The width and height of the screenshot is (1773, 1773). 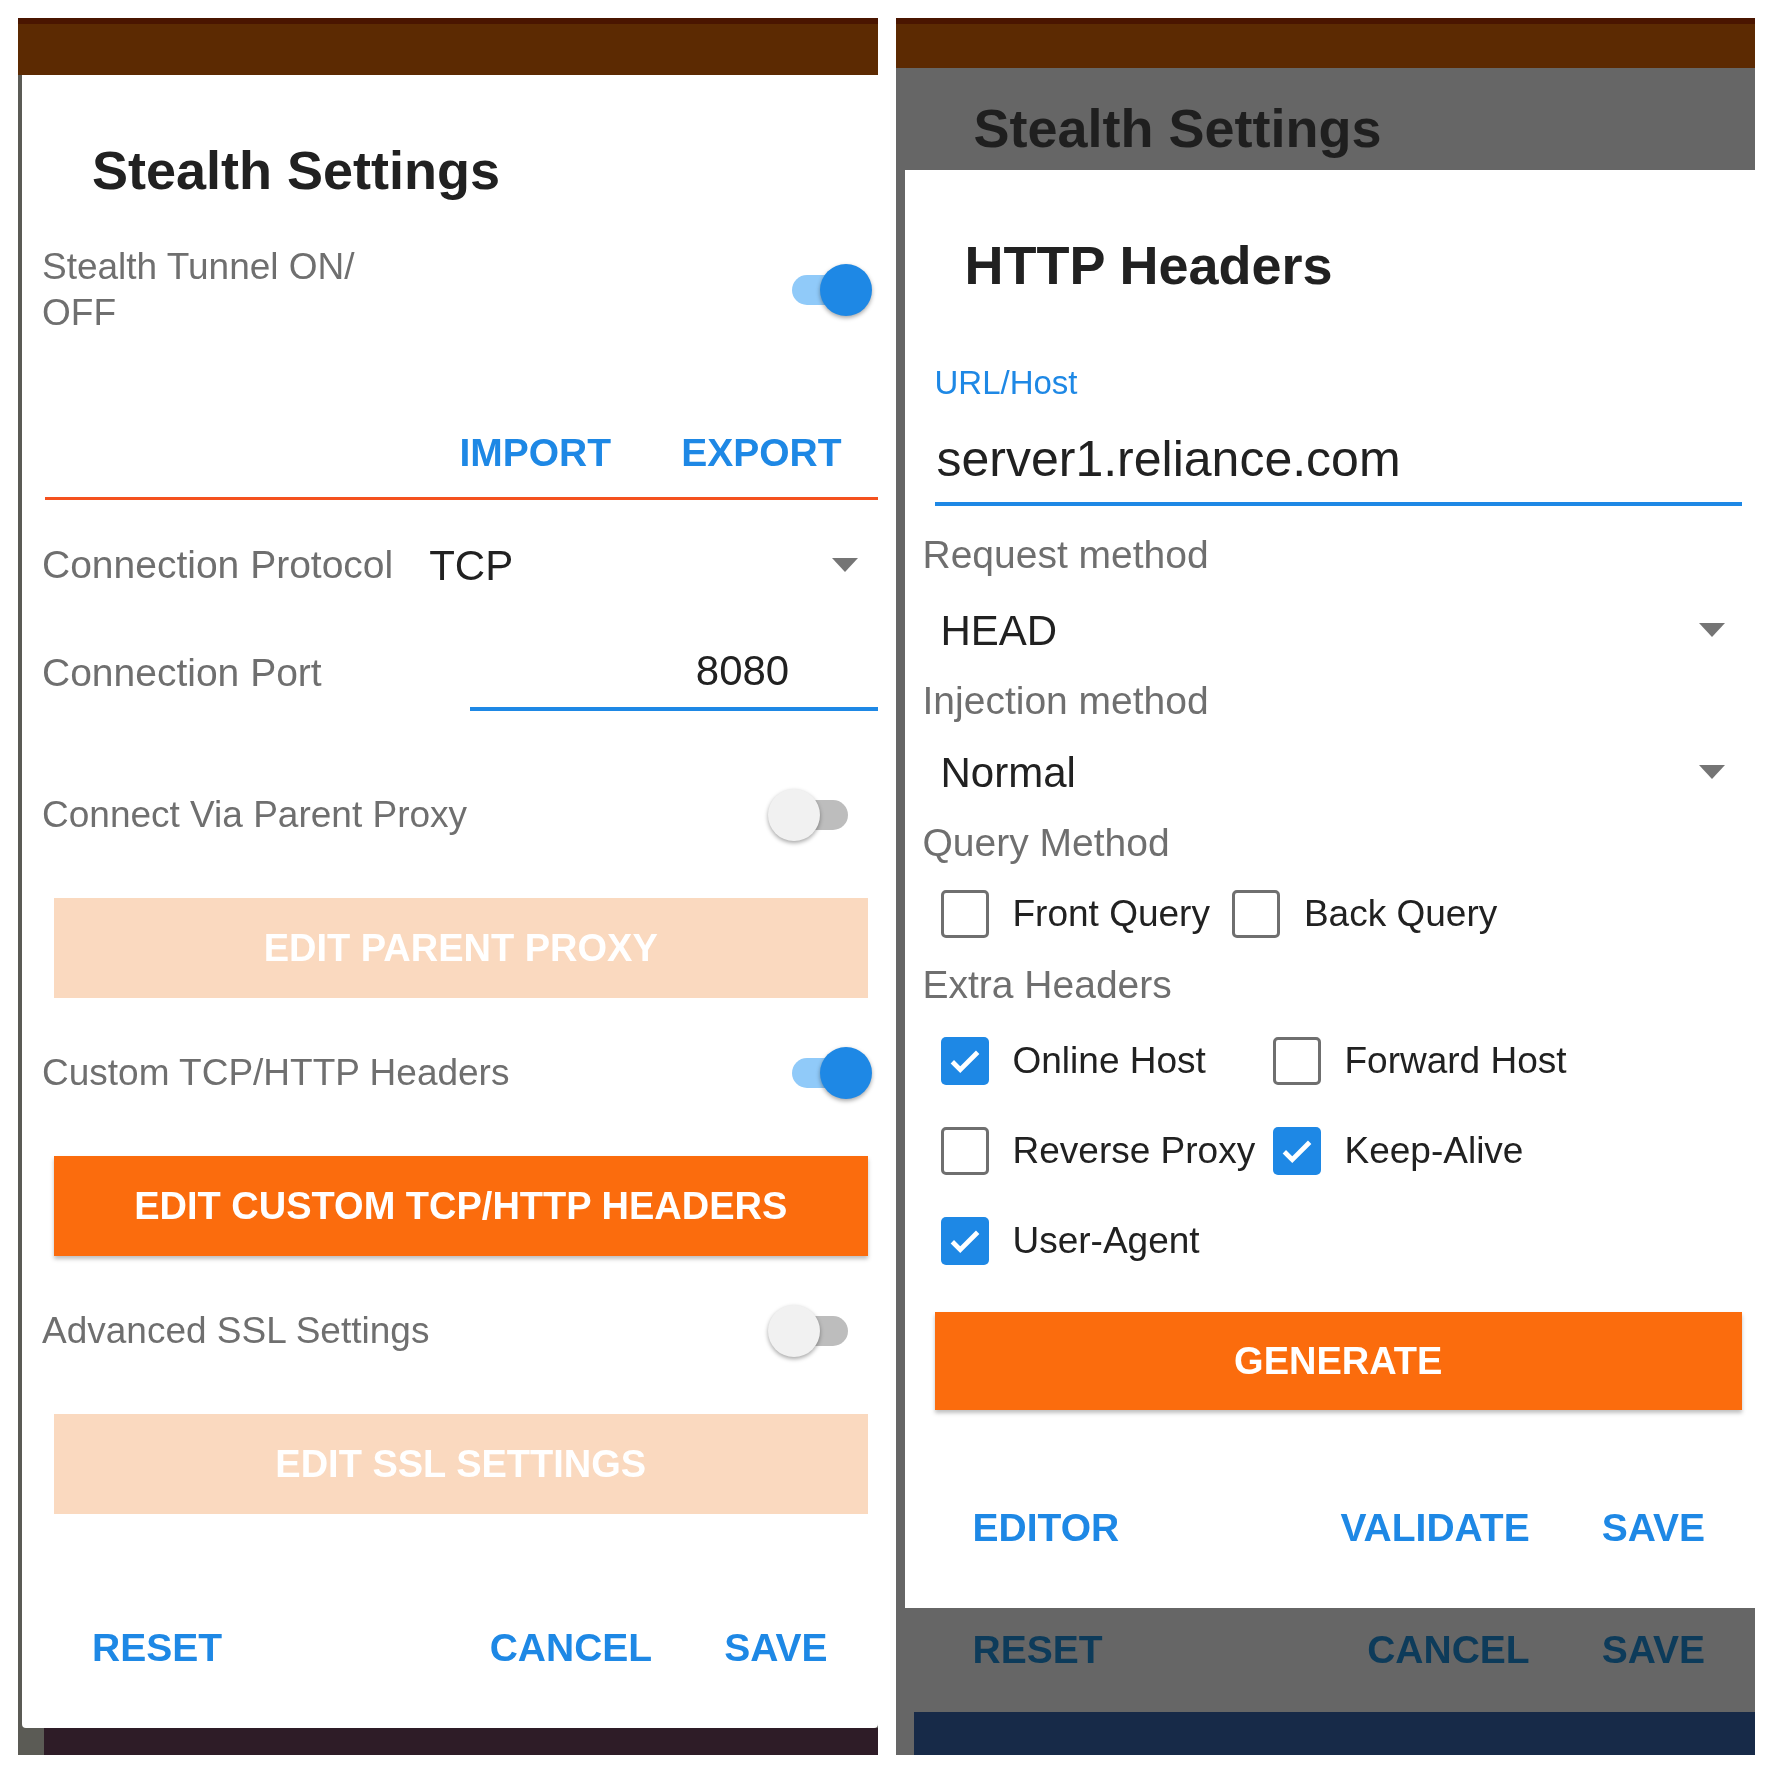 I want to click on checkbox-label: Forward Host, so click(x=1455, y=1061).